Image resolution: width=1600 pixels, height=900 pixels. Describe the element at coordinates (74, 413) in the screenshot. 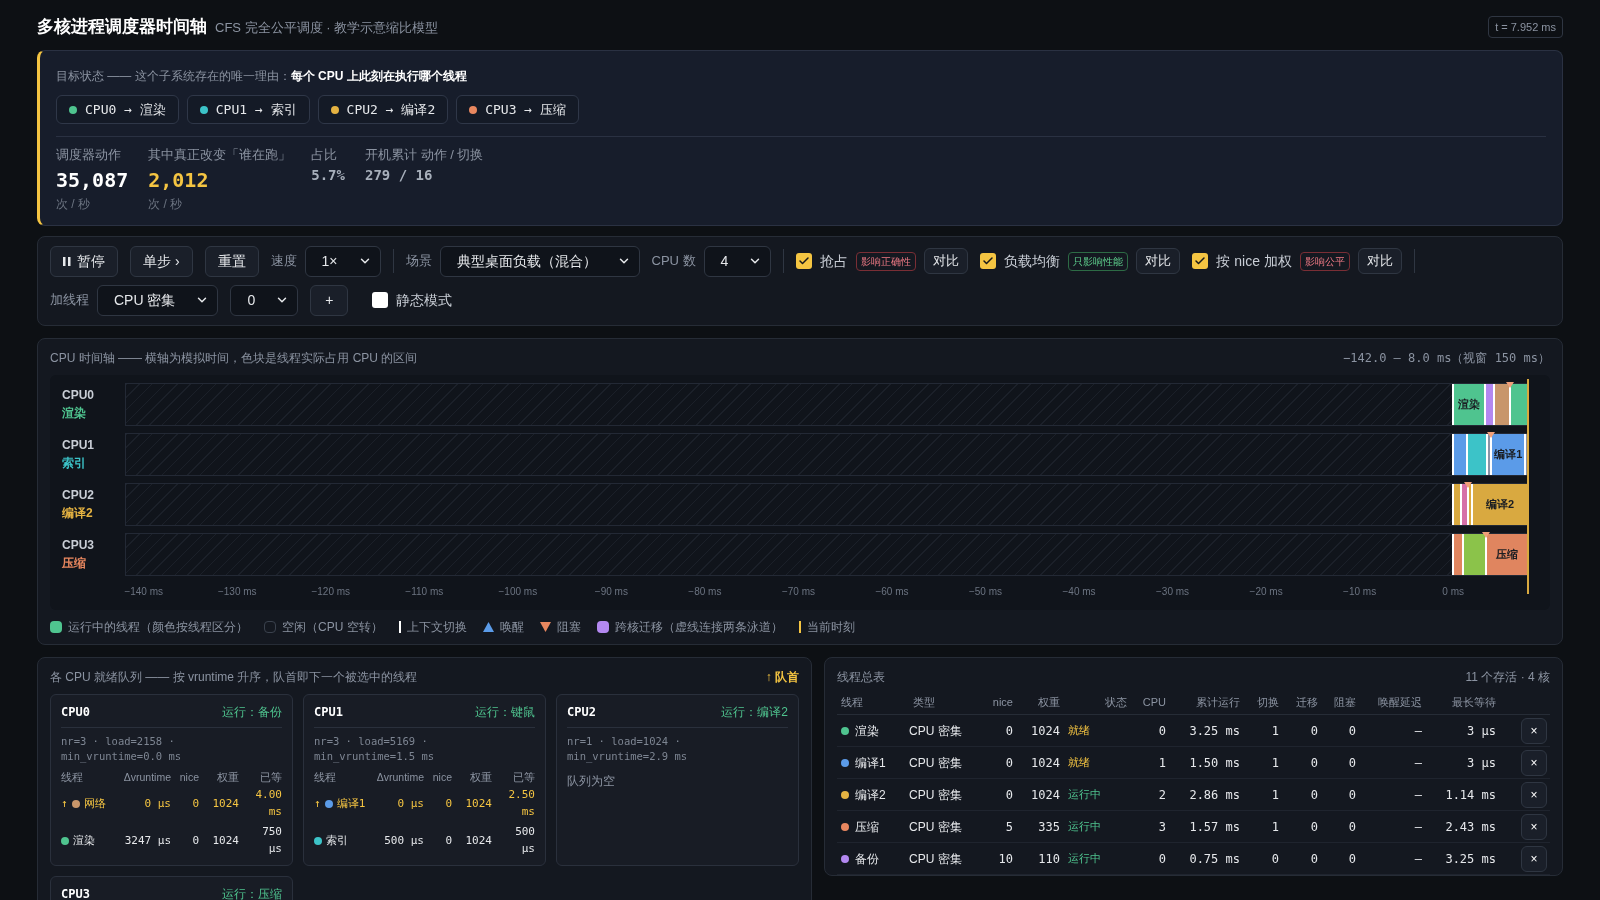

I see `lane-thread-label: 渲染` at that location.